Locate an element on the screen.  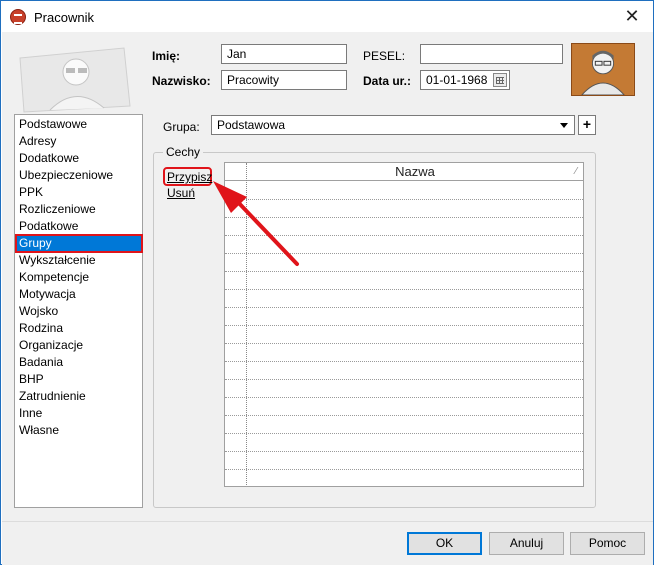
sidebar-item-ubezpieczeniowe: Ubezpieczeniowe is located at coordinates (79, 175).